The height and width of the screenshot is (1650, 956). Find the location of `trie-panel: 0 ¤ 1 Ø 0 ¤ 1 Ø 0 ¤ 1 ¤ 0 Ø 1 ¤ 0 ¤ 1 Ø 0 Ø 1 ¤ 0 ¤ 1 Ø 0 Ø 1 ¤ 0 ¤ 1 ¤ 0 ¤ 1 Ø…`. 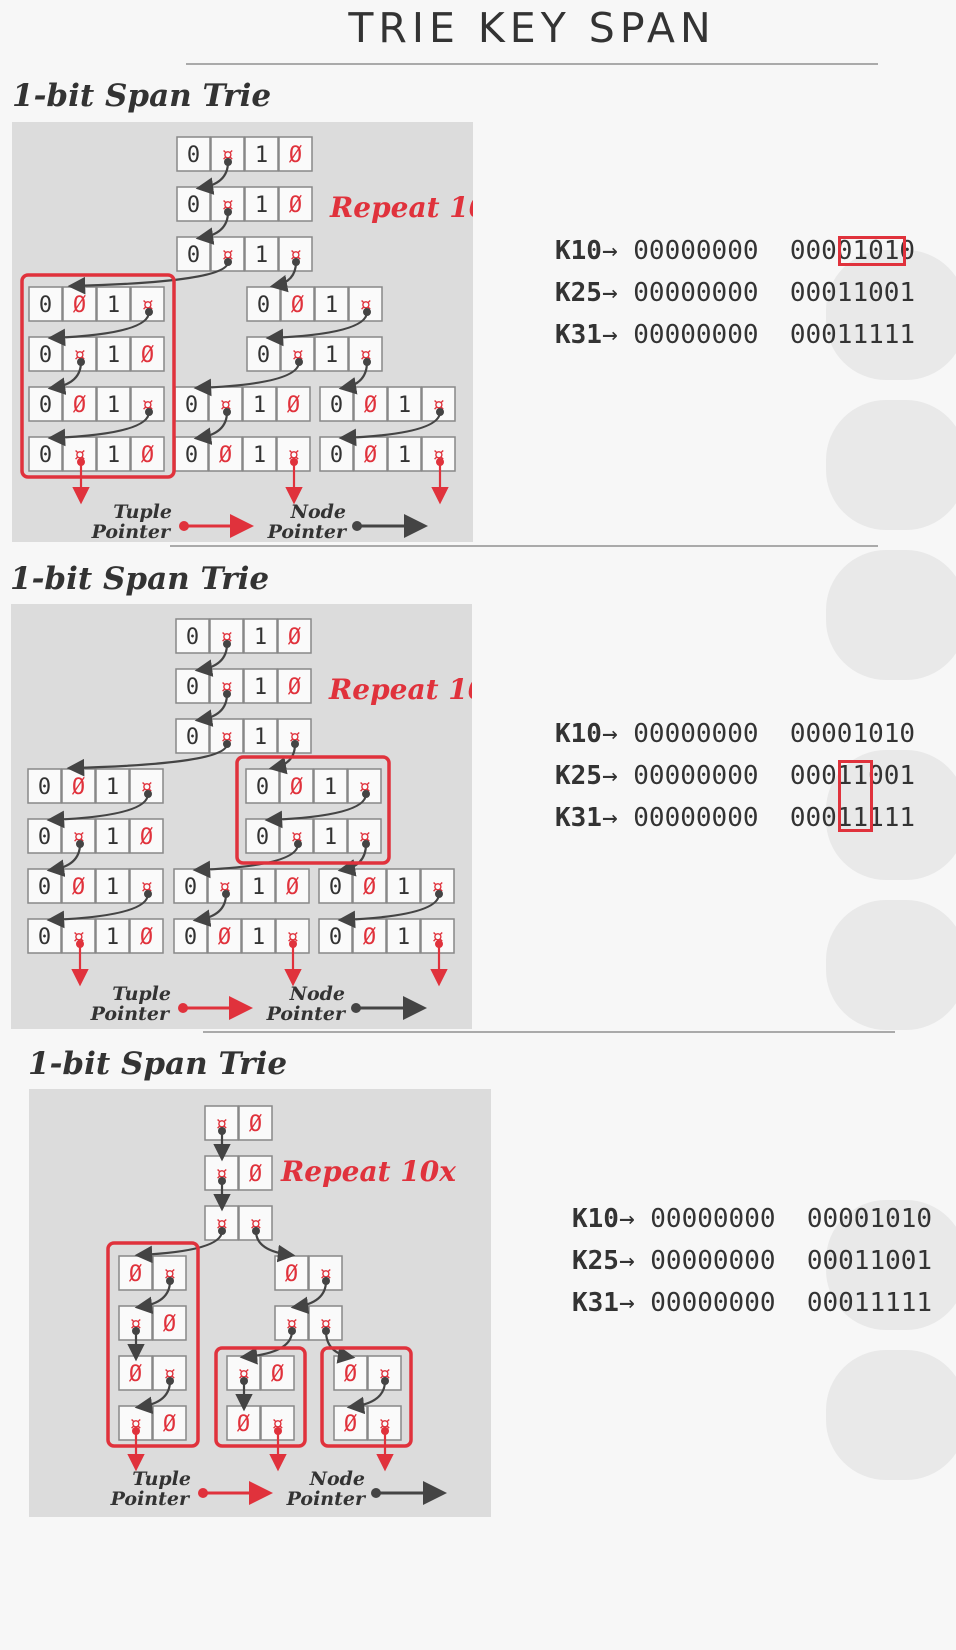

trie-panel: 0 ¤ 1 Ø 0 ¤ 1 Ø 0 ¤ 1 ¤ 0 Ø 1 ¤ 0 ¤ 1 Ø 0 Ø 1 ¤ 0 ¤ 1 Ø 0 Ø 1 ¤ 0 ¤ 1 ¤ 0 ¤ 1 Ø… is located at coordinates (258, 332).